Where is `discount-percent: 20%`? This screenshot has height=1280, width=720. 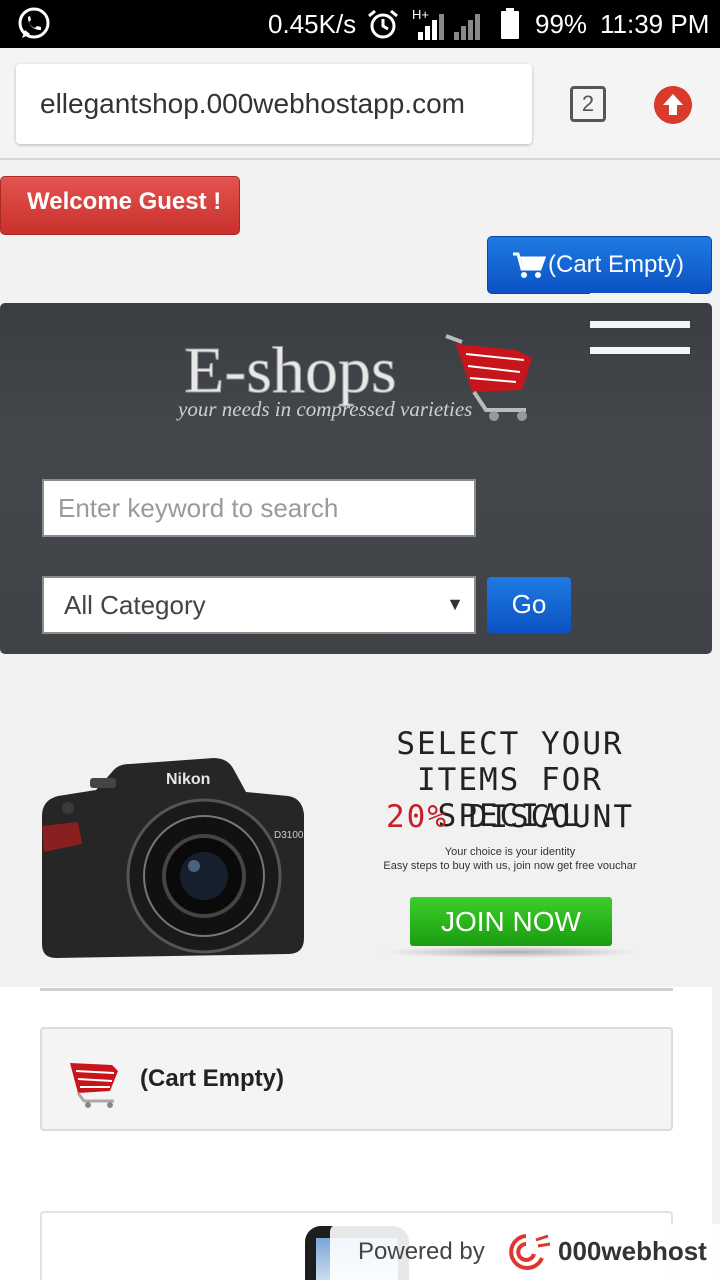 discount-percent: 20% is located at coordinates (417, 817).